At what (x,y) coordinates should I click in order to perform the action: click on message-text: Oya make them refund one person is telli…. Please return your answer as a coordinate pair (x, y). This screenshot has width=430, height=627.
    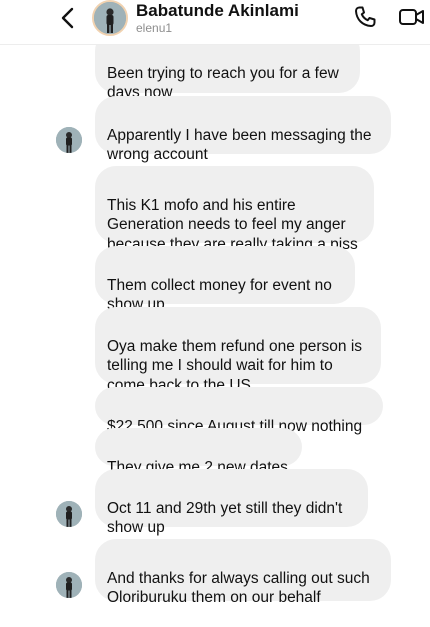
    Looking at the image, I should click on (235, 365).